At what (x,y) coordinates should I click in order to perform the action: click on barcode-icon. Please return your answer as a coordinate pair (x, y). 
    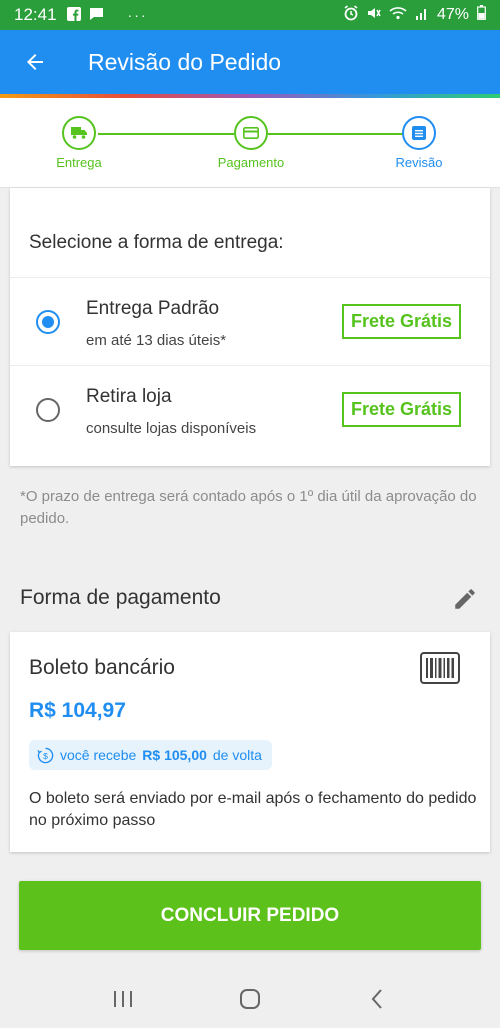
    Looking at the image, I should click on (440, 668).